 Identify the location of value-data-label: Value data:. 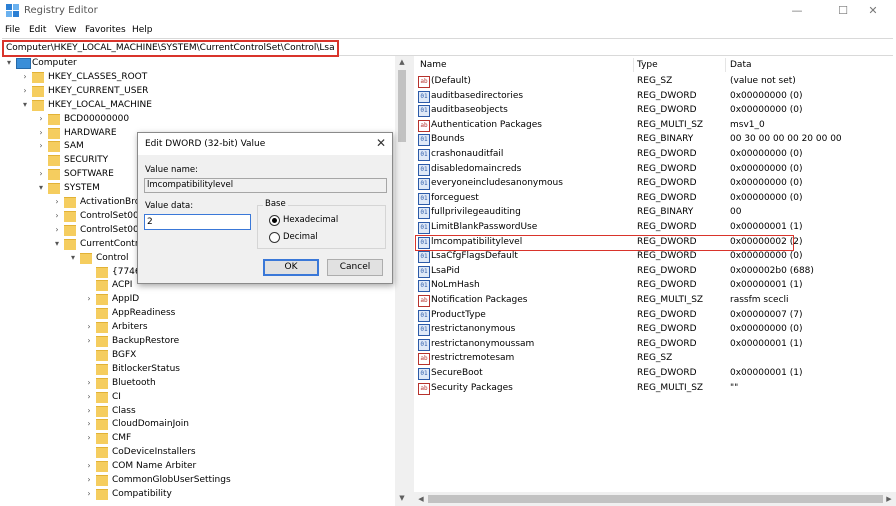
(169, 206).